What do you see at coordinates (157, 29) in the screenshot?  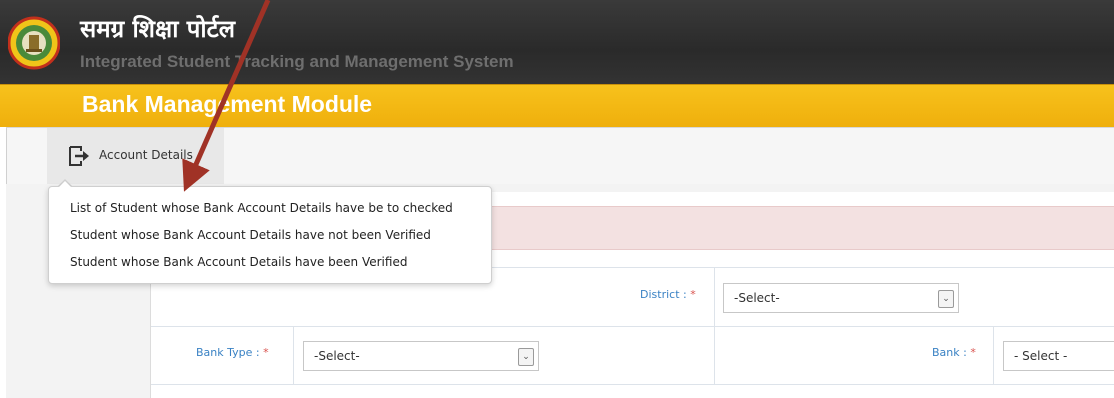 I see `portal-title: समग्र शिक्षा पोर्टल` at bounding box center [157, 29].